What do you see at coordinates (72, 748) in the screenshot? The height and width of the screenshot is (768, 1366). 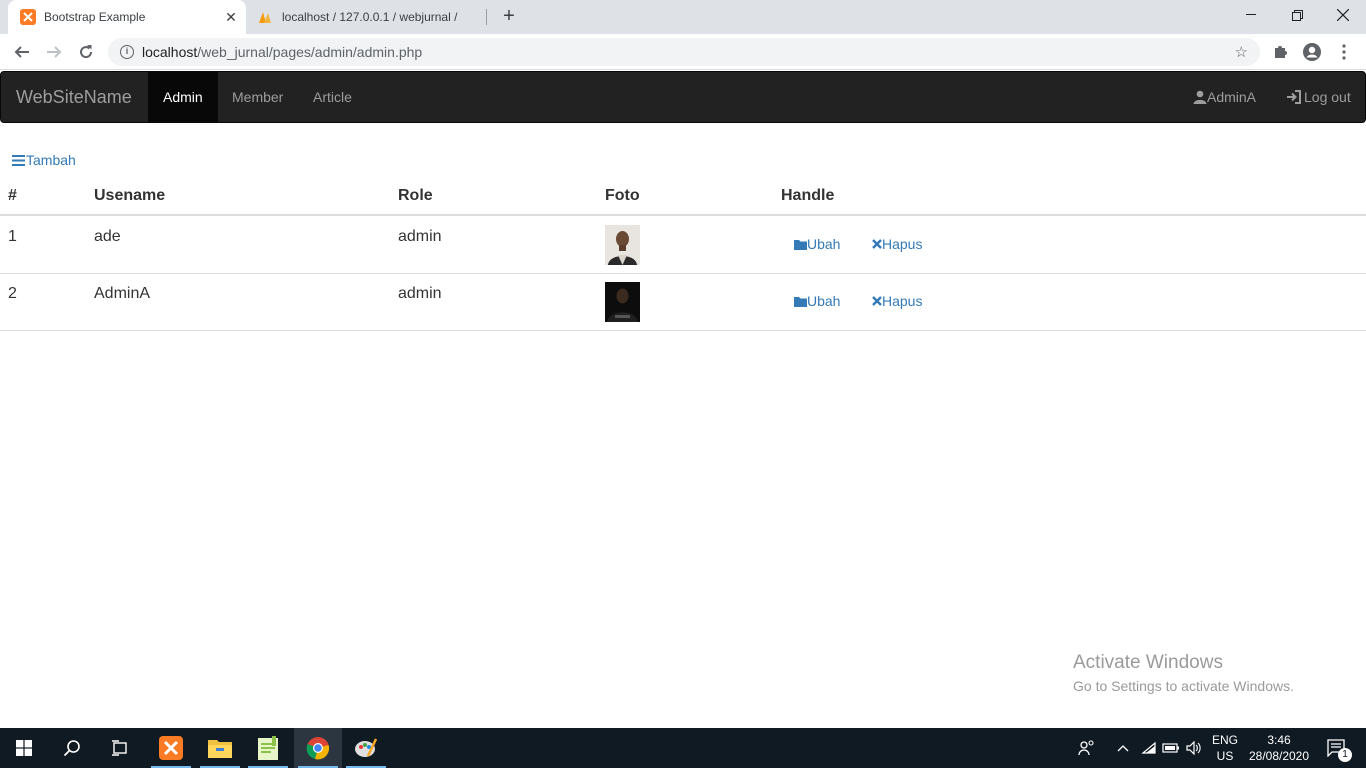 I see `search-icon` at bounding box center [72, 748].